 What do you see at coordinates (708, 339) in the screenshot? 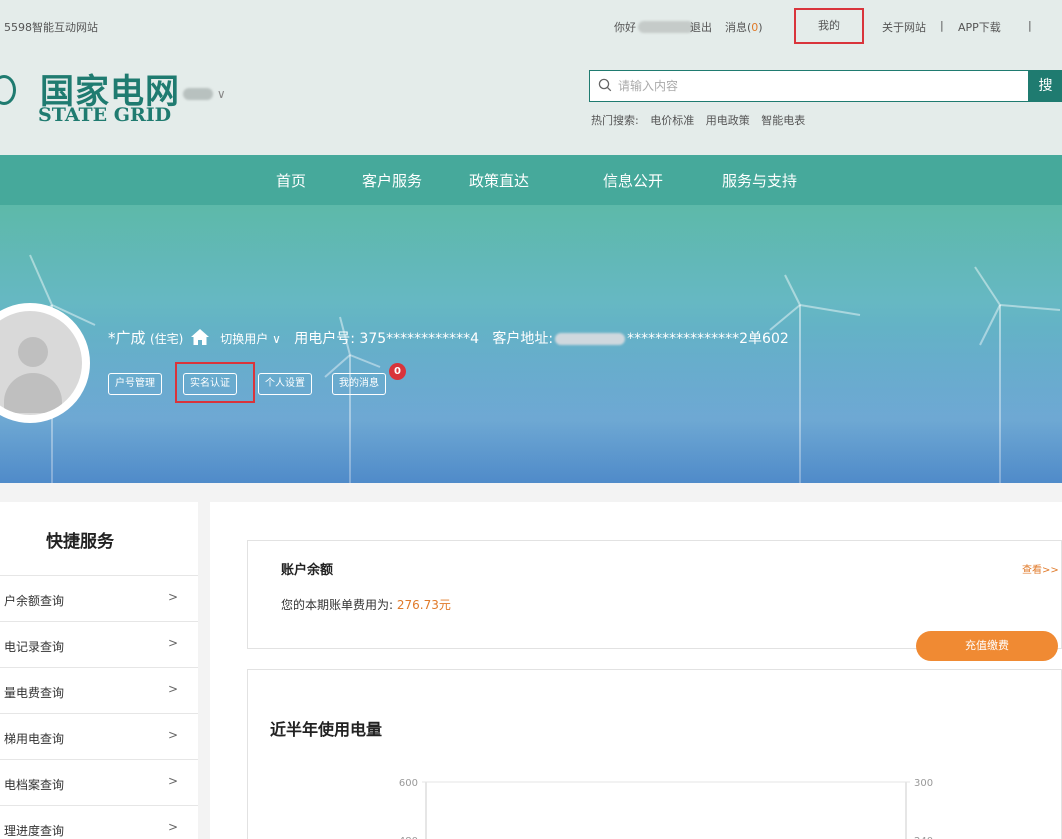
I see `address-tail: ****************2单602` at bounding box center [708, 339].